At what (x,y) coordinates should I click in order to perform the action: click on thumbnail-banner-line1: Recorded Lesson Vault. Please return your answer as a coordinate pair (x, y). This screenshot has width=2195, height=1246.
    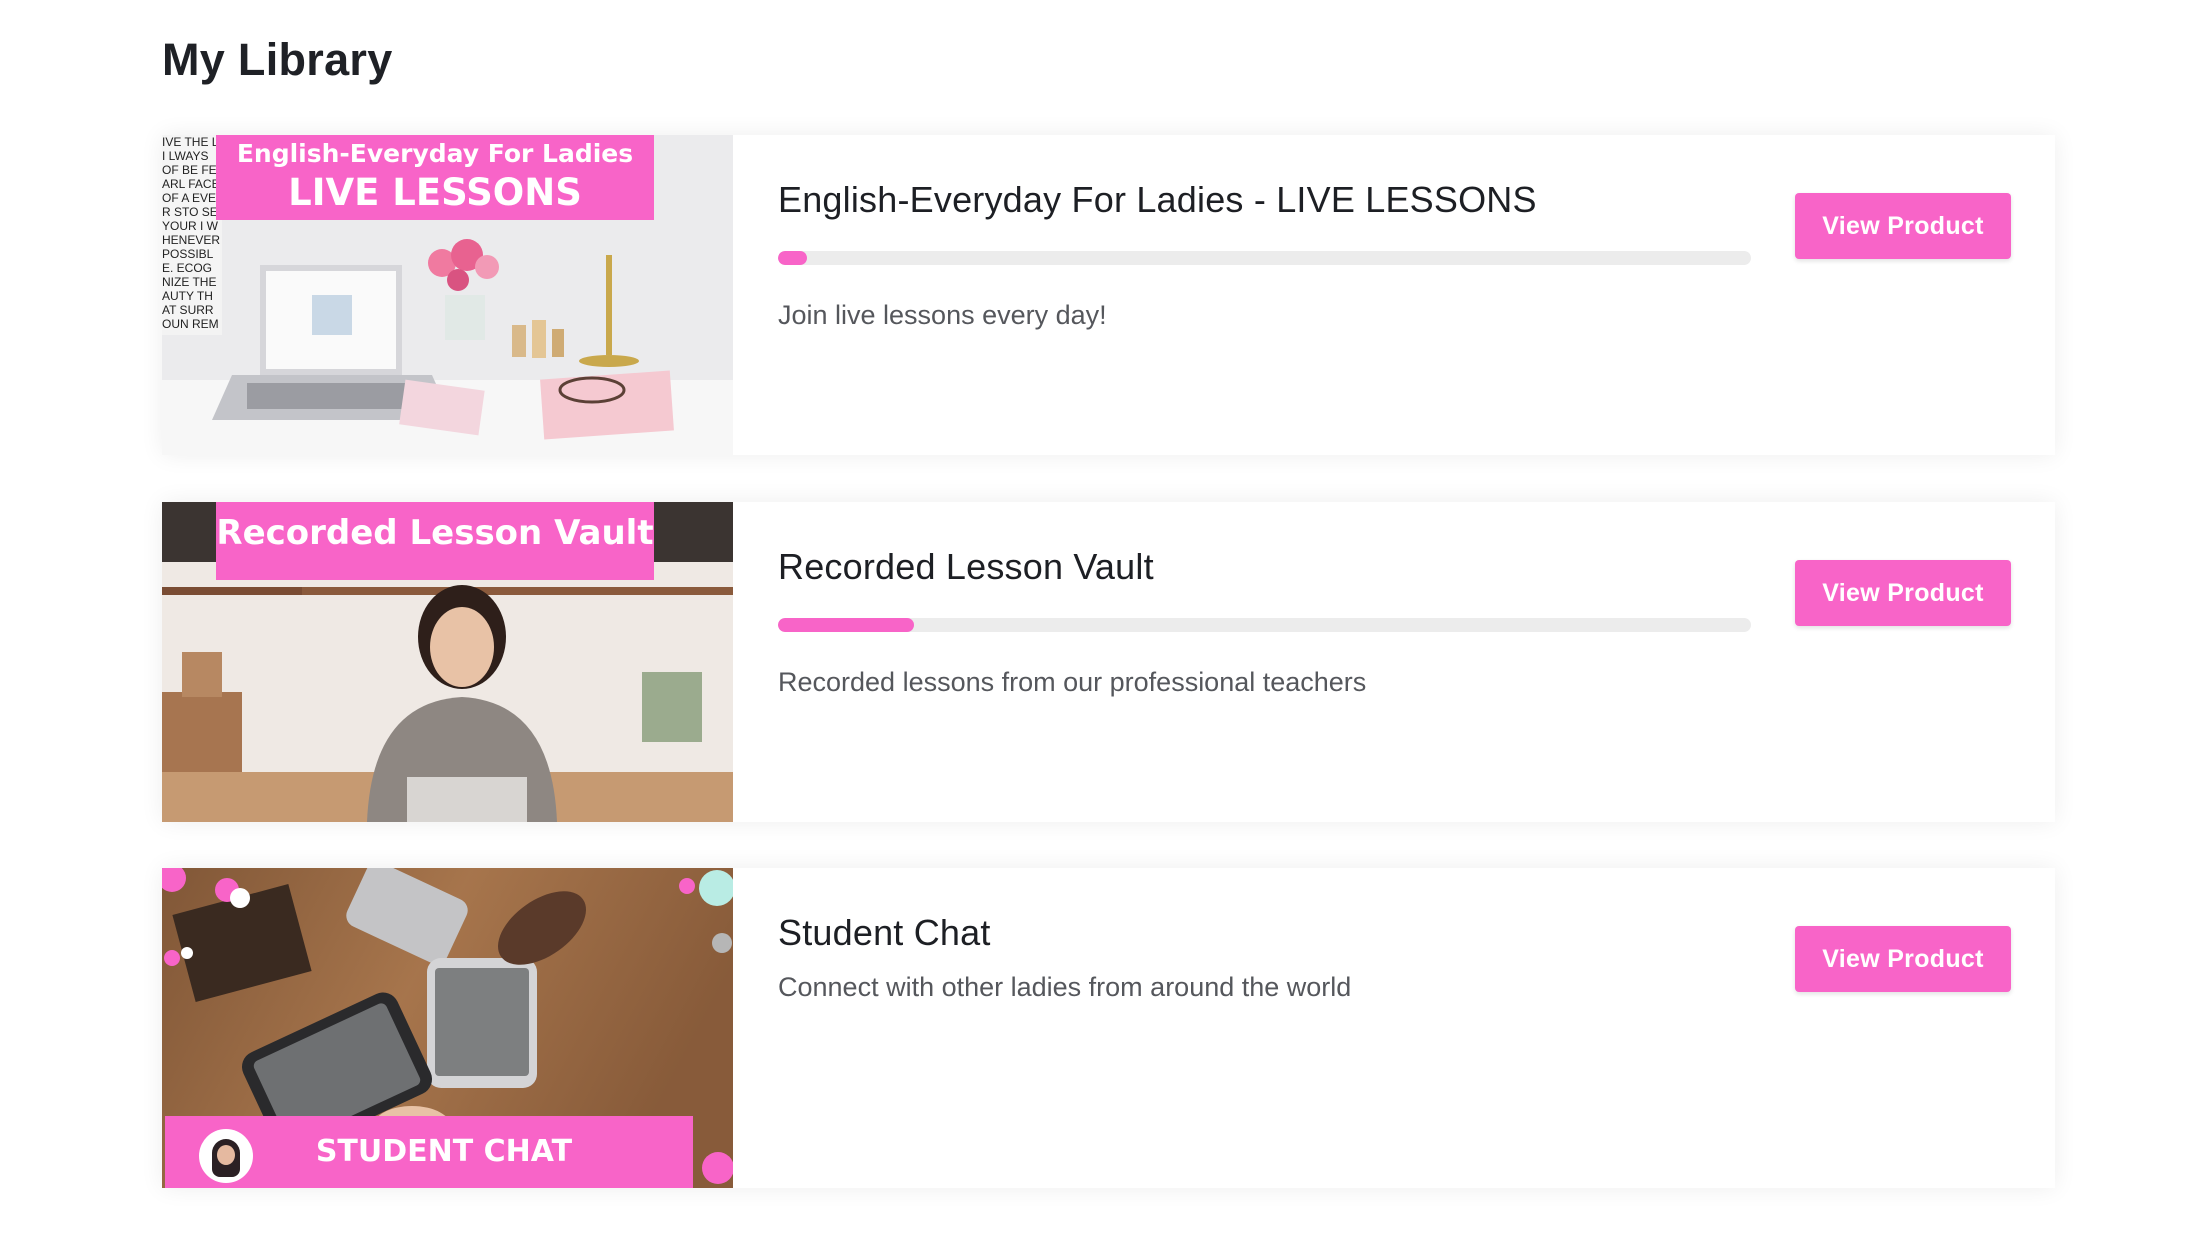
    Looking at the image, I should click on (435, 533).